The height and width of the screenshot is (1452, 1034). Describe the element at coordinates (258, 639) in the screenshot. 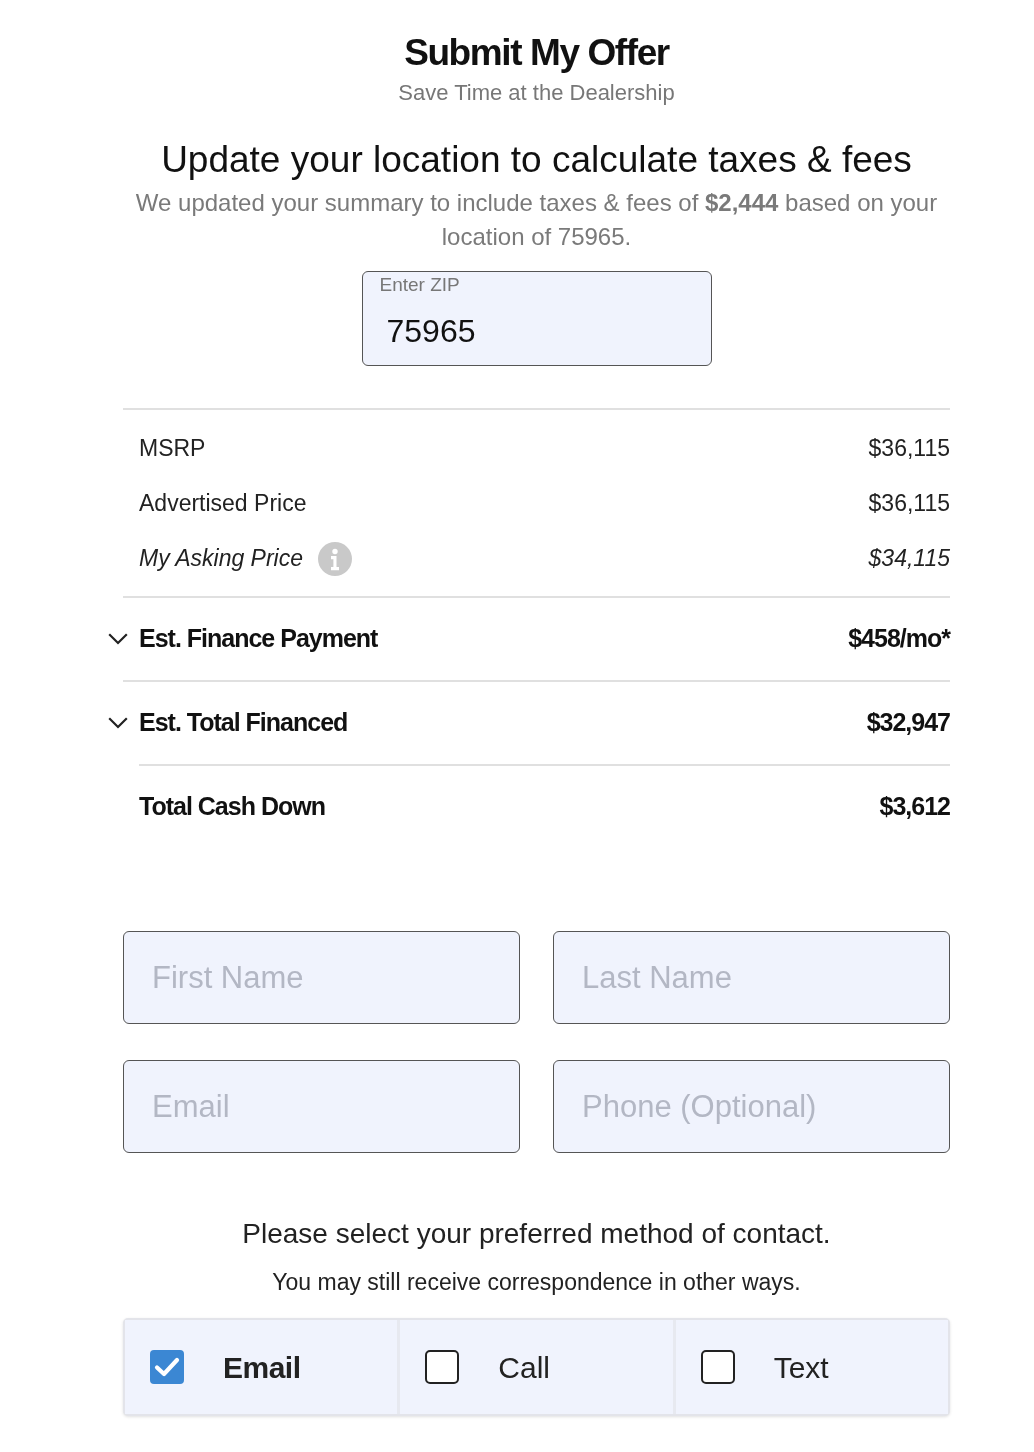

I see `summary-label: Est. Finance Payment` at that location.